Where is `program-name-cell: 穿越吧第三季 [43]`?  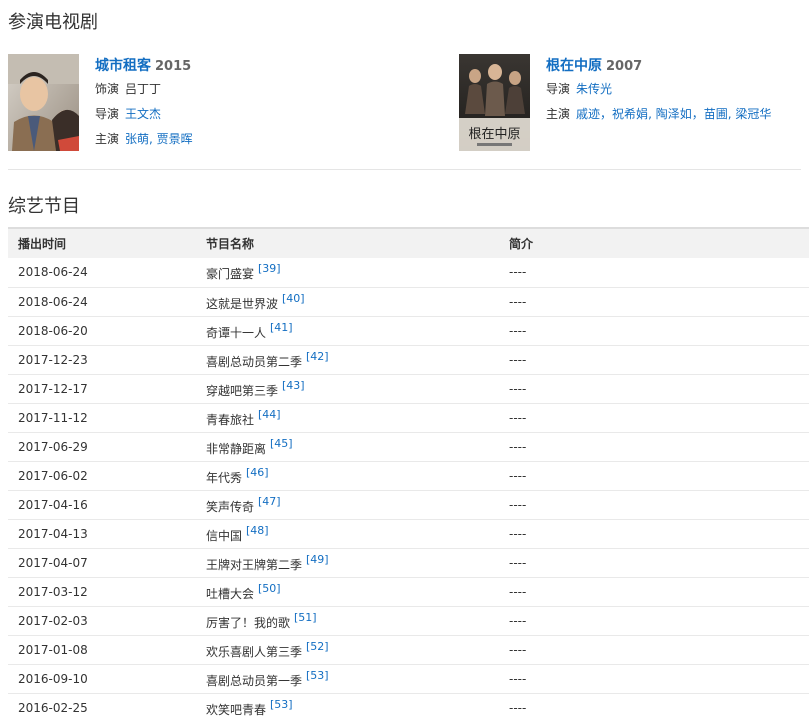
program-name-cell: 穿越吧第三季 [43] is located at coordinates (346, 389).